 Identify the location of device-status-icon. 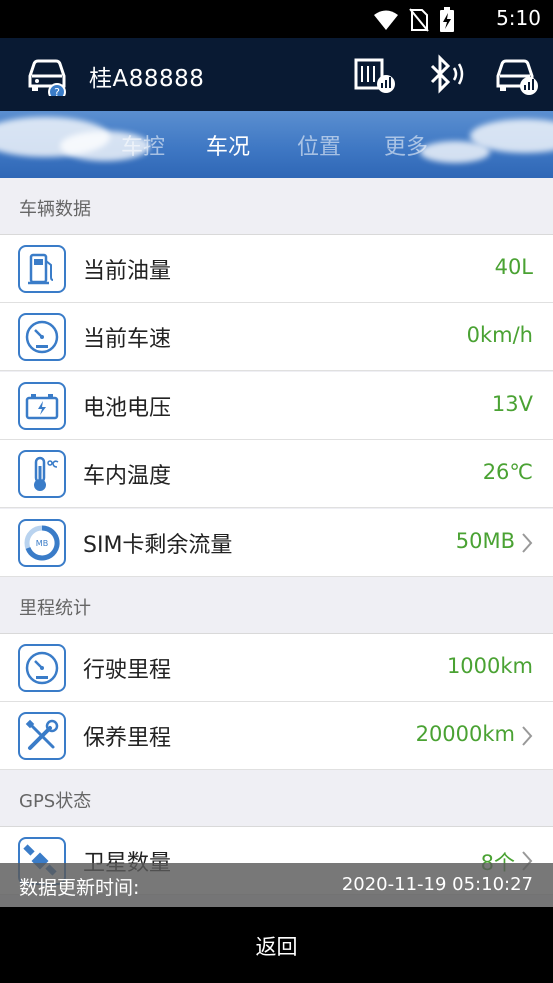
(375, 74).